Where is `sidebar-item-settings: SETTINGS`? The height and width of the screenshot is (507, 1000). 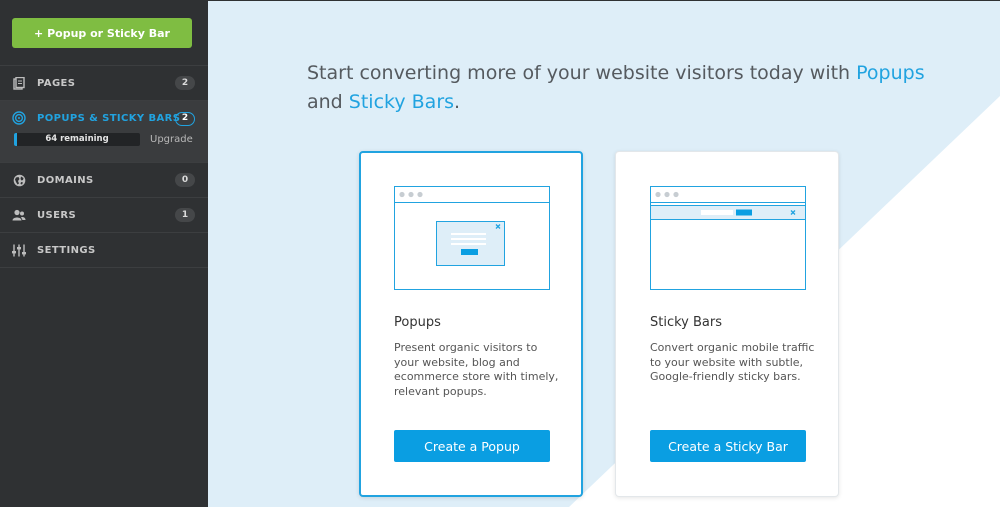
sidebar-item-settings: SETTINGS is located at coordinates (104, 250).